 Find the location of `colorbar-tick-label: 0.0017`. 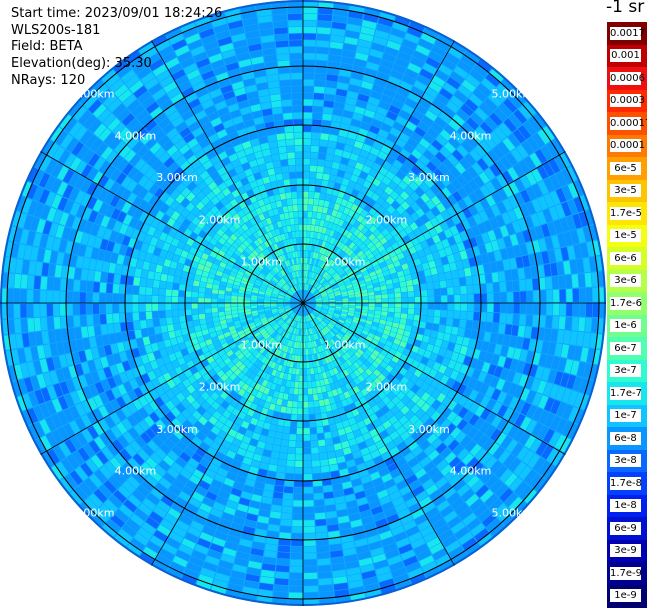

colorbar-tick-label: 0.0017 is located at coordinates (627, 33).